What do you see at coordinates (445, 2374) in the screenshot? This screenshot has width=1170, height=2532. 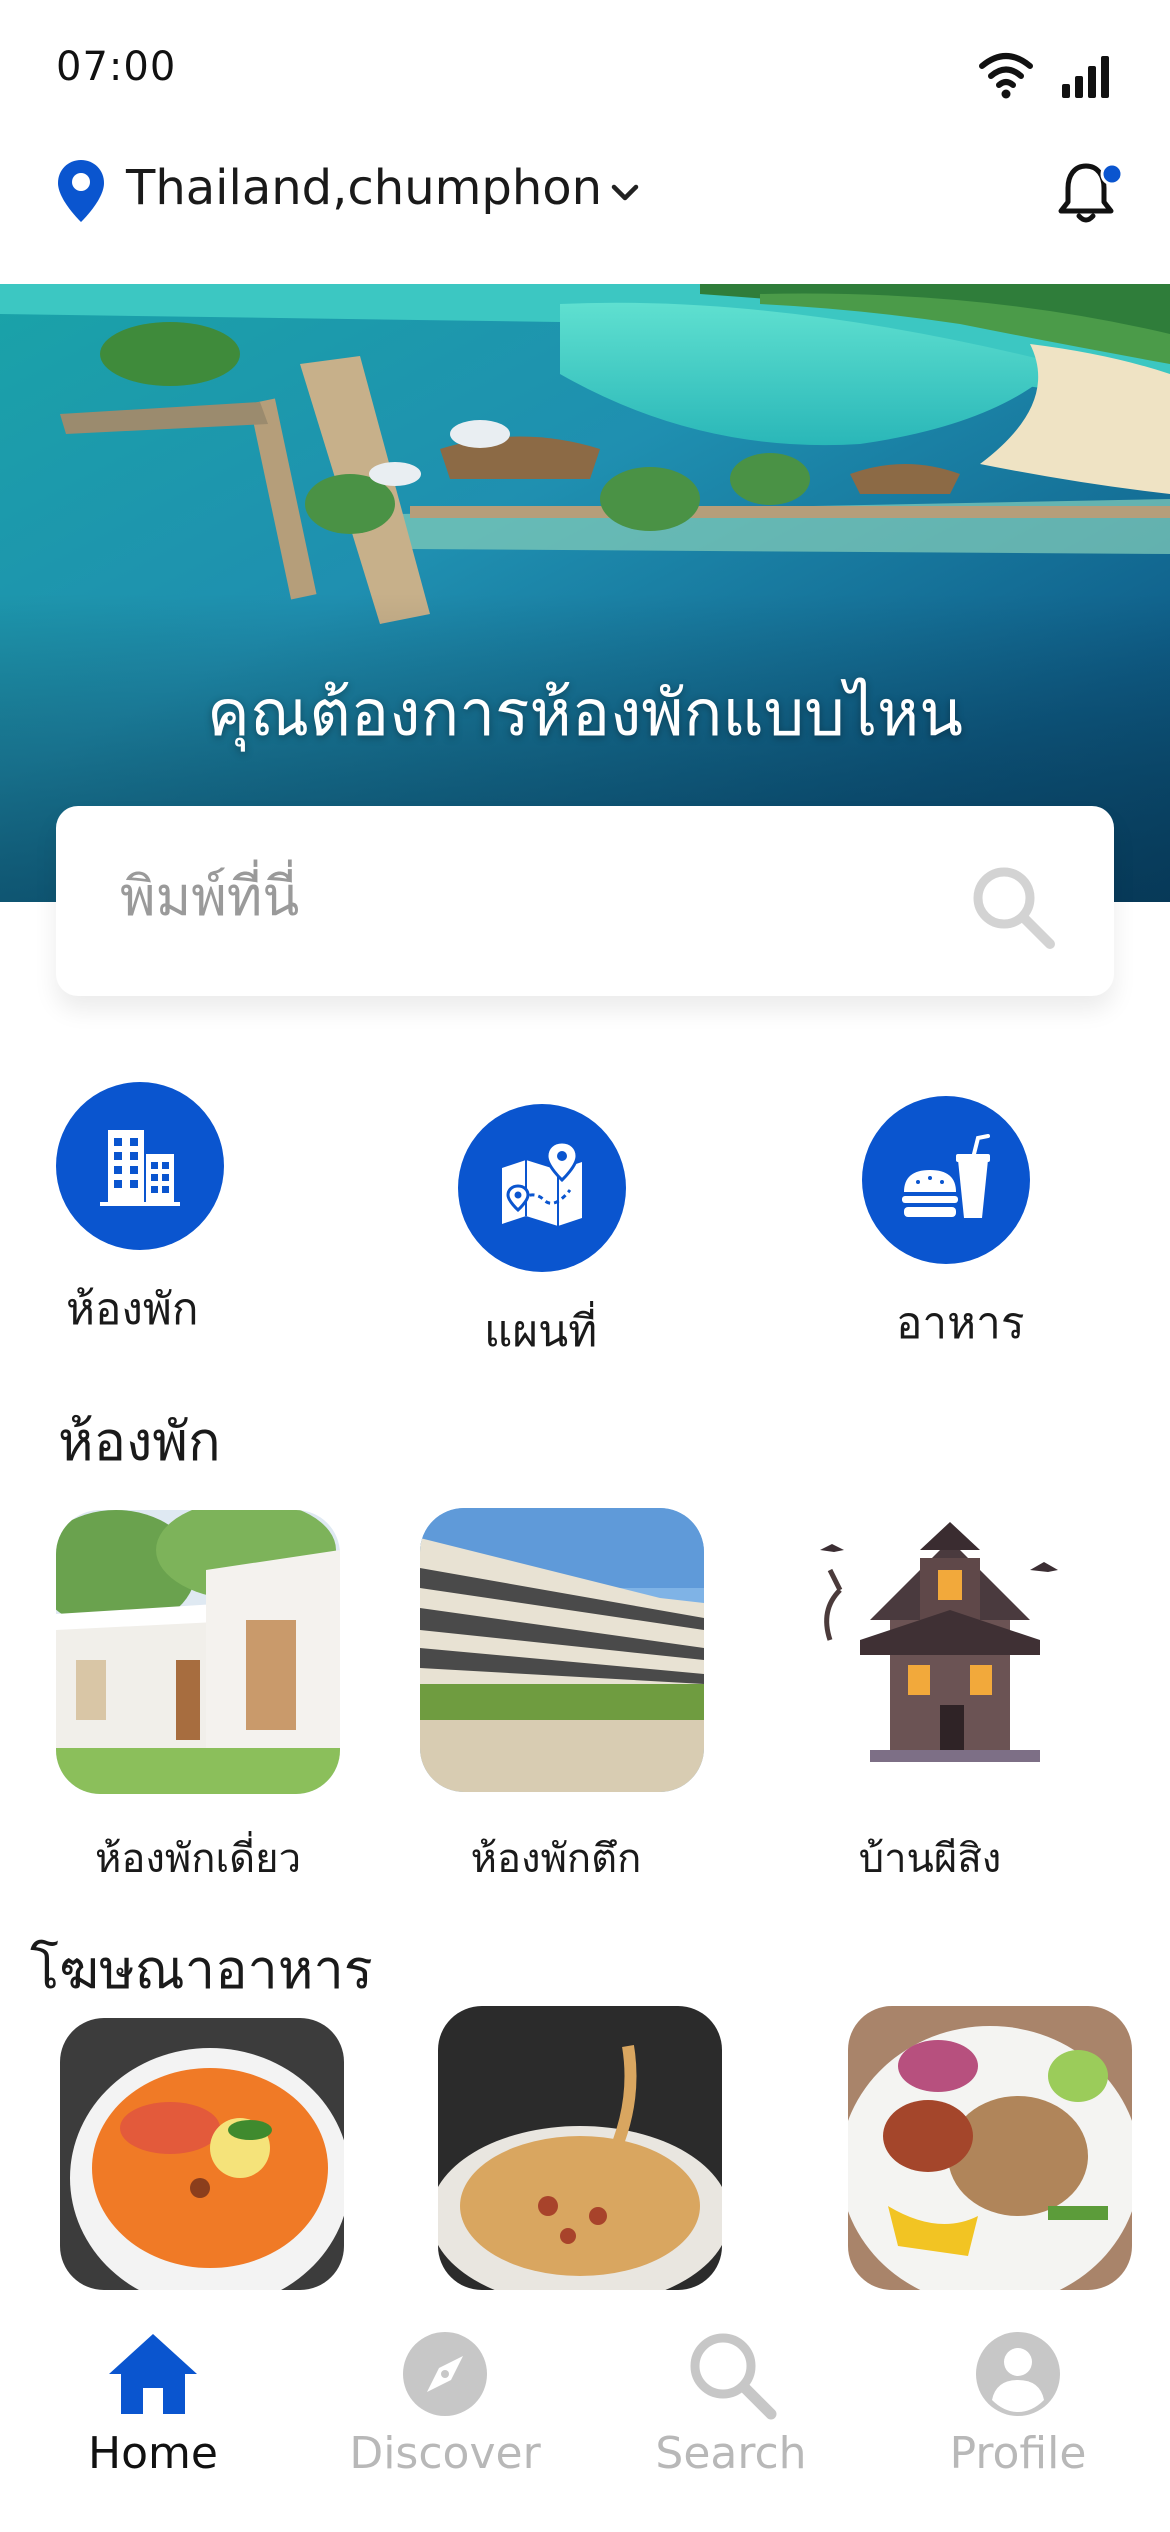 I see `compass-icon` at bounding box center [445, 2374].